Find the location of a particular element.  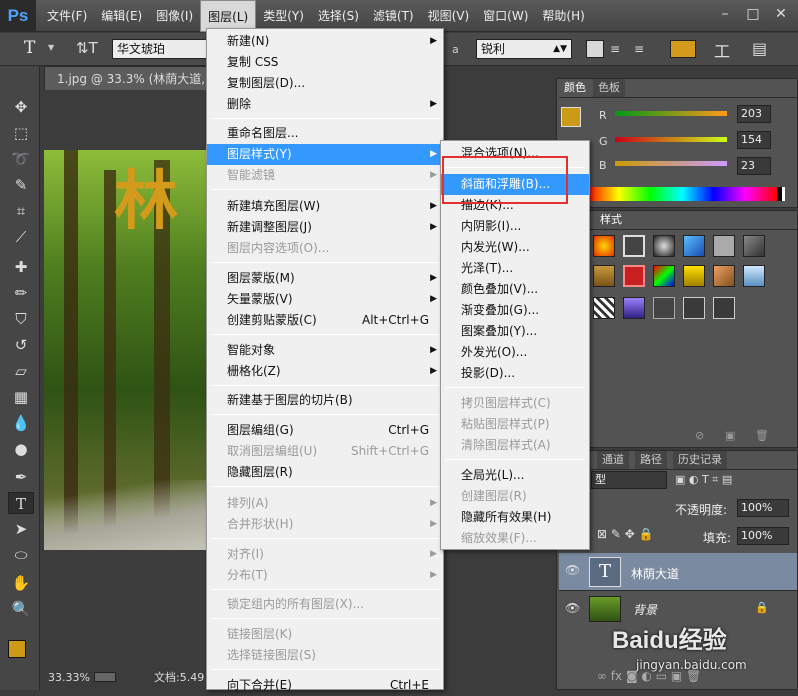

new-style-icon: ▣ is located at coordinates (730, 435).